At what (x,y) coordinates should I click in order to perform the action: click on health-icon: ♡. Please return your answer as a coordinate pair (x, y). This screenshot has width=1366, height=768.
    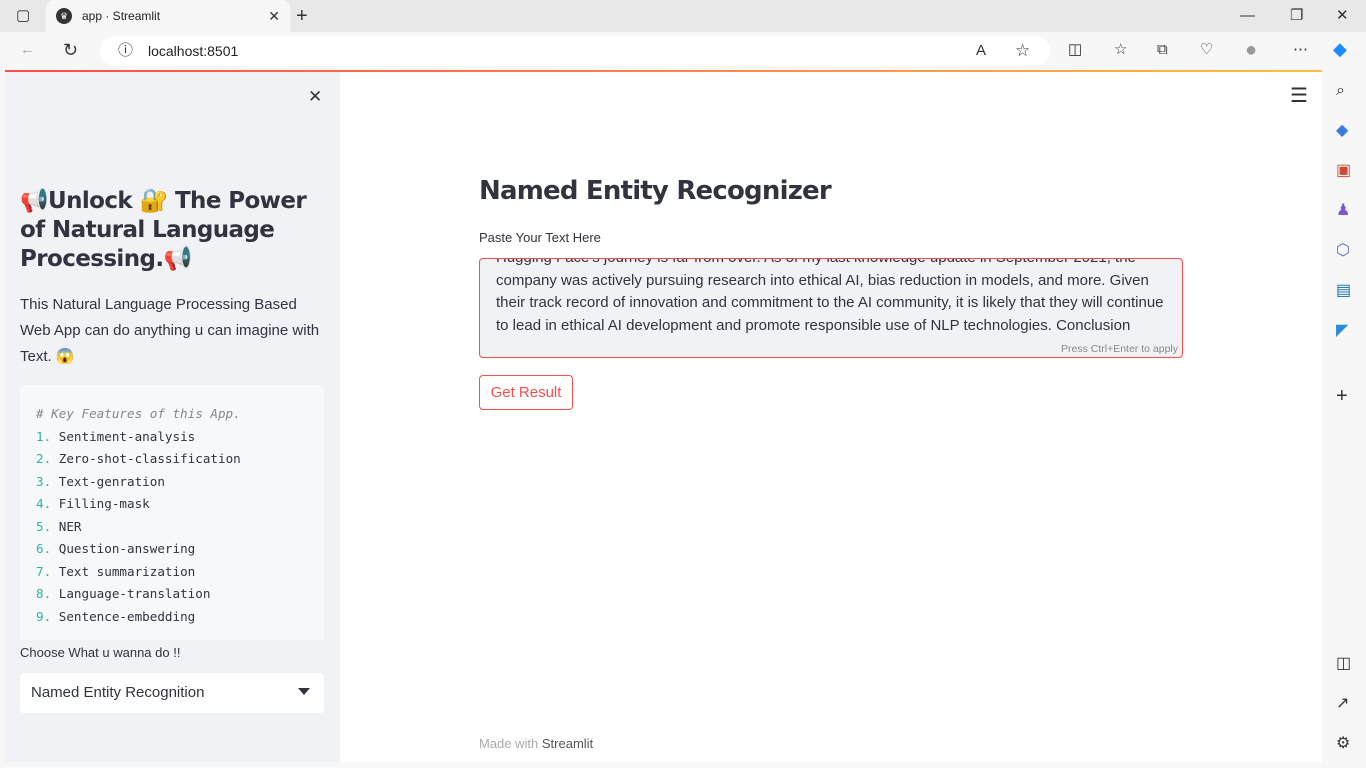
    Looking at the image, I should click on (1206, 49).